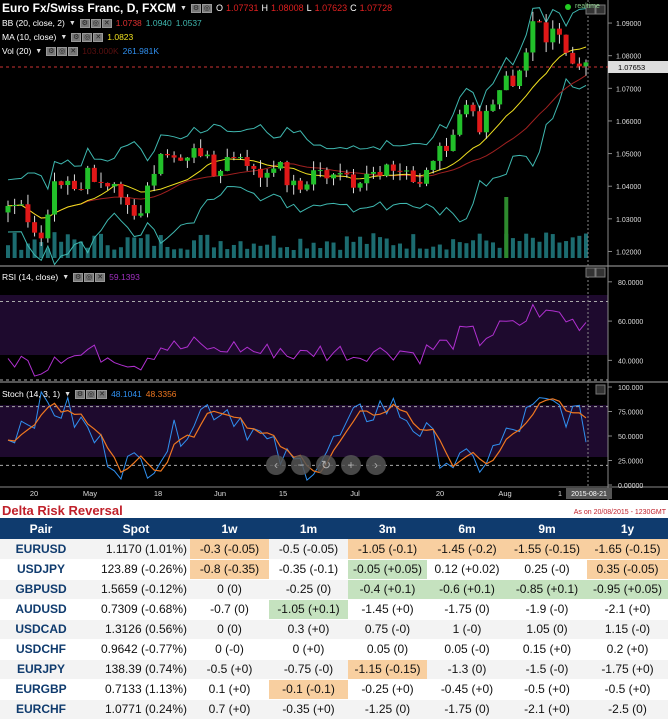  I want to click on scroll-right-icon: ›, so click(376, 465).